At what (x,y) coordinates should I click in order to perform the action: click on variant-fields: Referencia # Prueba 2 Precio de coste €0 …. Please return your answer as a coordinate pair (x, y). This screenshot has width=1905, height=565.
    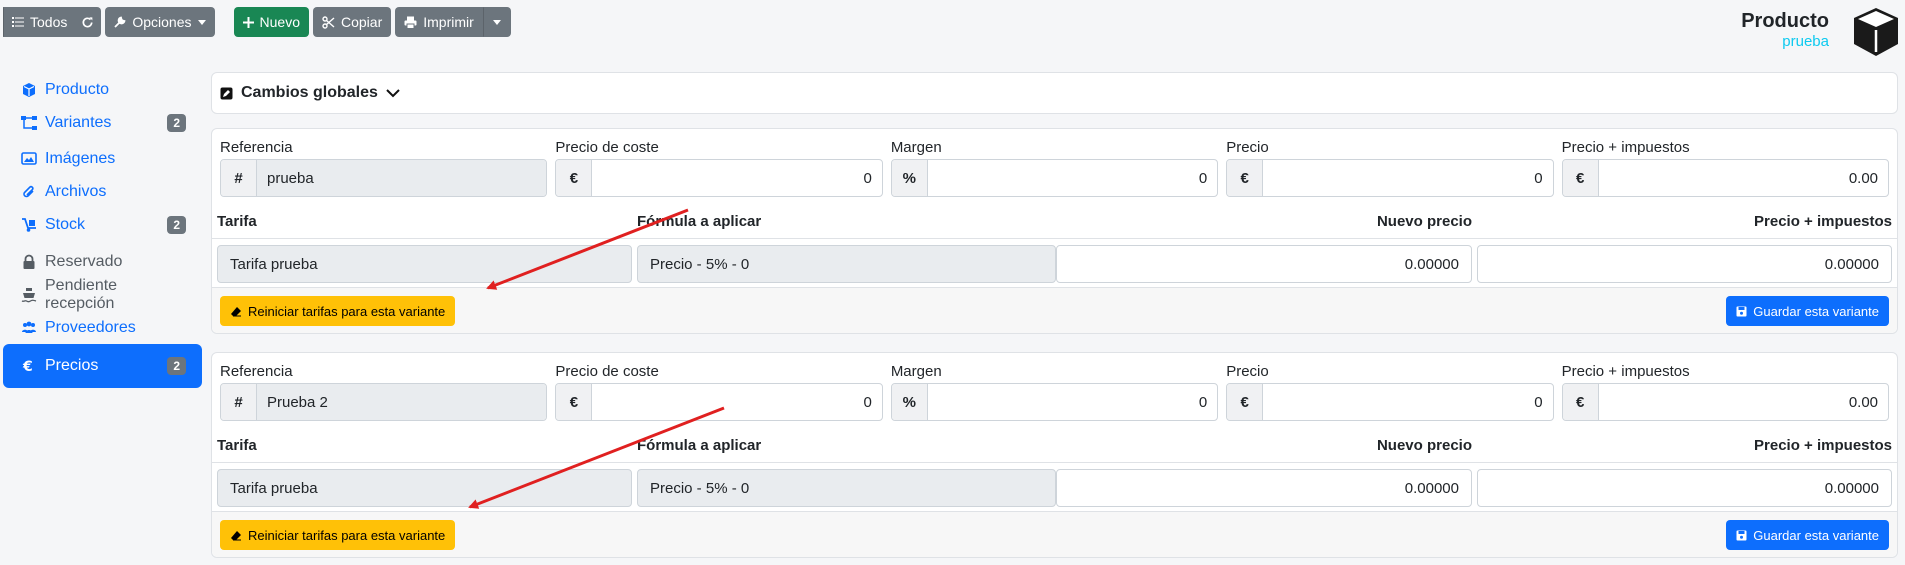
    Looking at the image, I should click on (1055, 391).